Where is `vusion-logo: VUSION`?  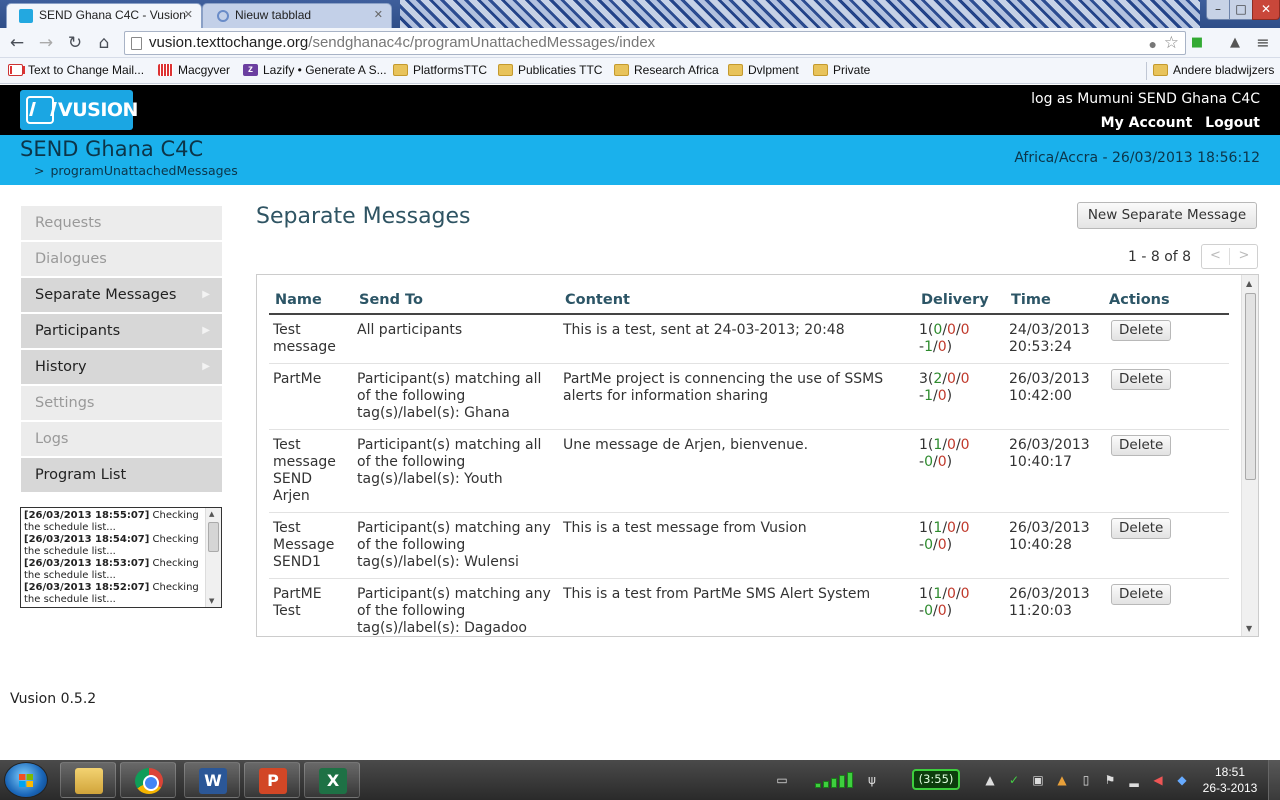
vusion-logo: VUSION is located at coordinates (79, 110).